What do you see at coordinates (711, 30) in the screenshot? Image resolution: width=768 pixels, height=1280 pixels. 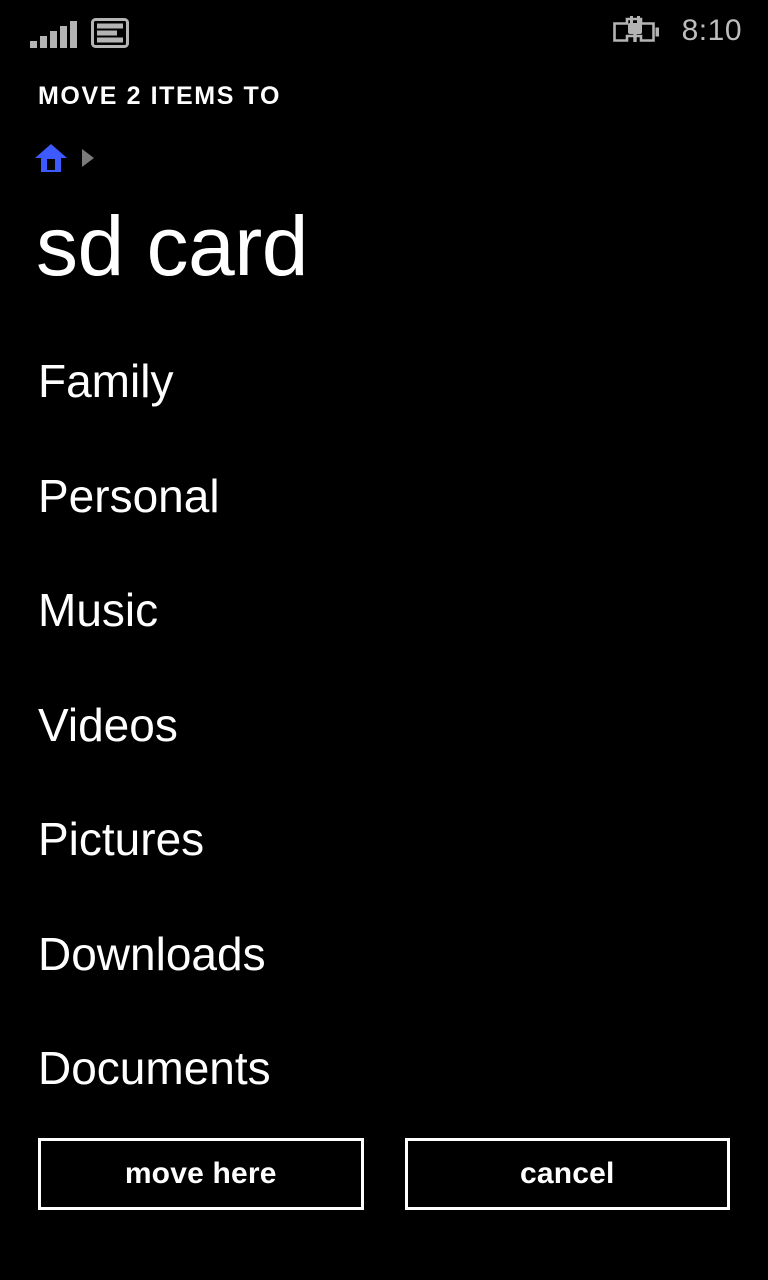 I see `status-bar-clock: 8:10` at bounding box center [711, 30].